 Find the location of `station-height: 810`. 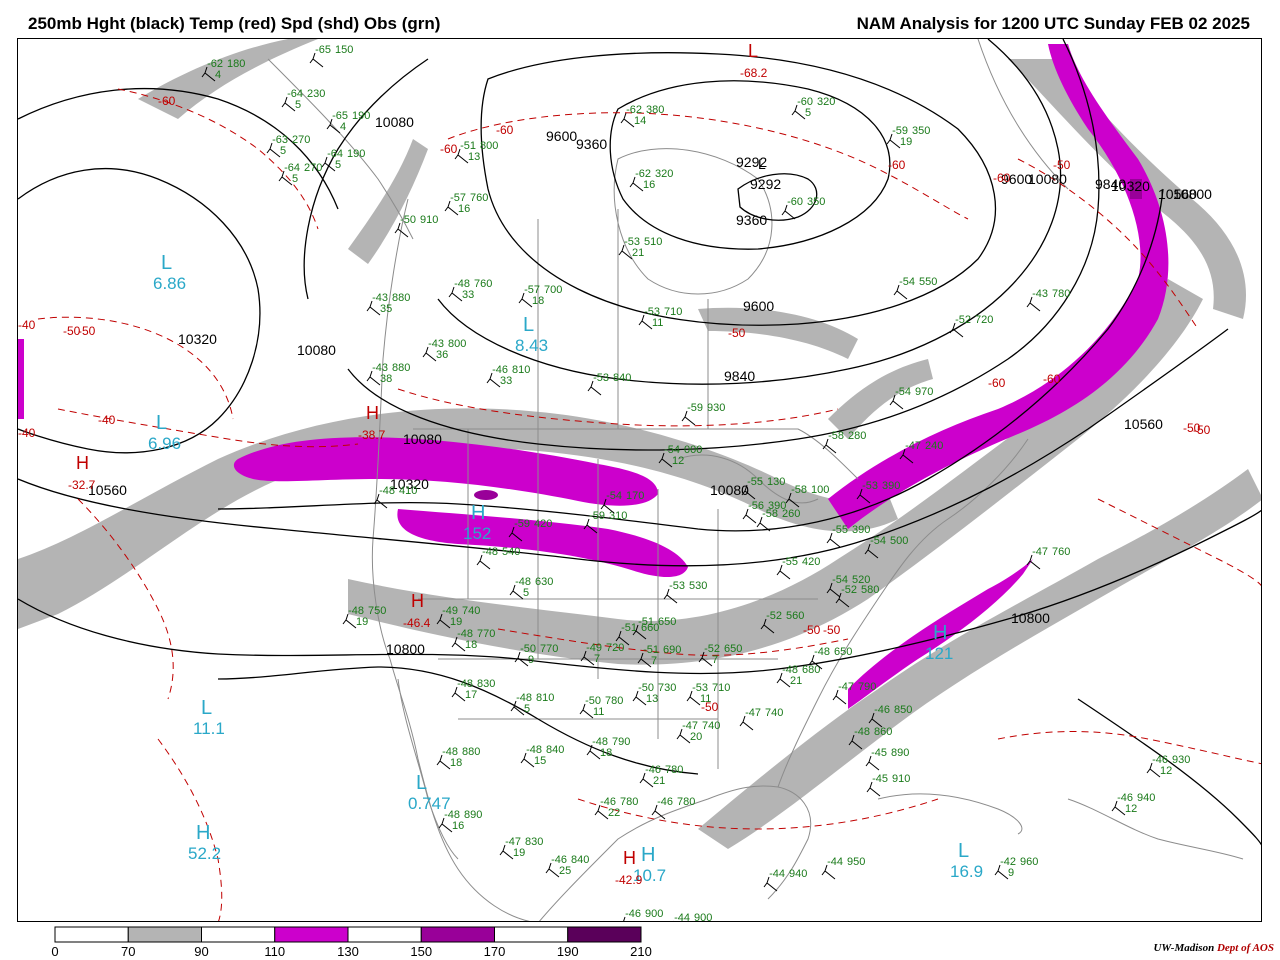

station-height: 810 is located at coordinates (545, 698).